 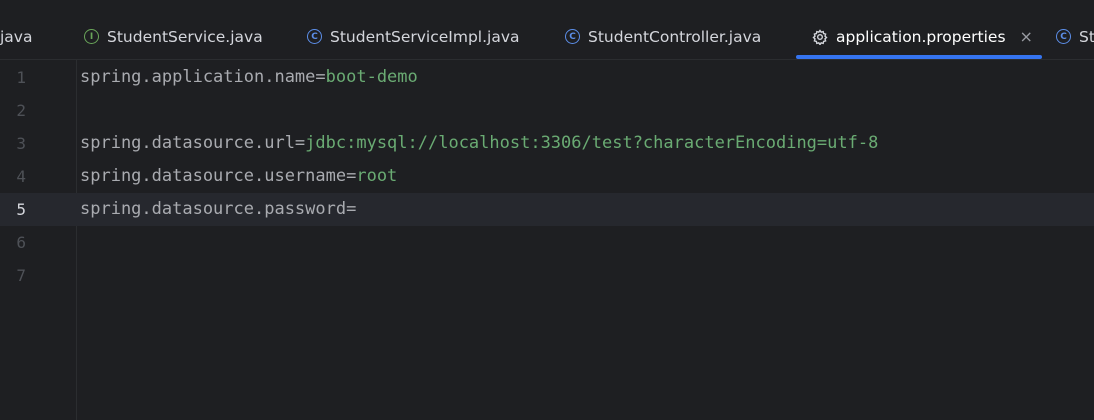 What do you see at coordinates (91, 36) in the screenshot?
I see `interface-icon: I` at bounding box center [91, 36].